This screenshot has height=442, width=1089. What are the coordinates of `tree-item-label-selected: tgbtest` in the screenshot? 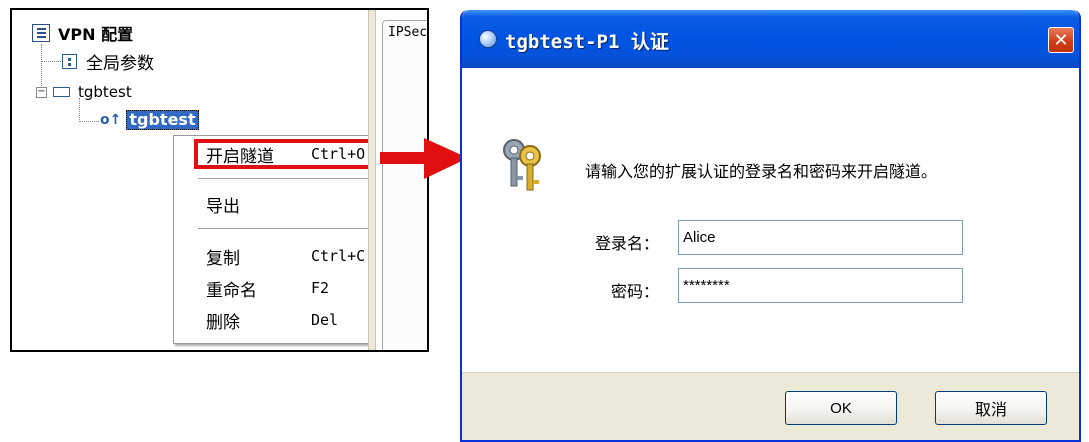 It's located at (162, 120).